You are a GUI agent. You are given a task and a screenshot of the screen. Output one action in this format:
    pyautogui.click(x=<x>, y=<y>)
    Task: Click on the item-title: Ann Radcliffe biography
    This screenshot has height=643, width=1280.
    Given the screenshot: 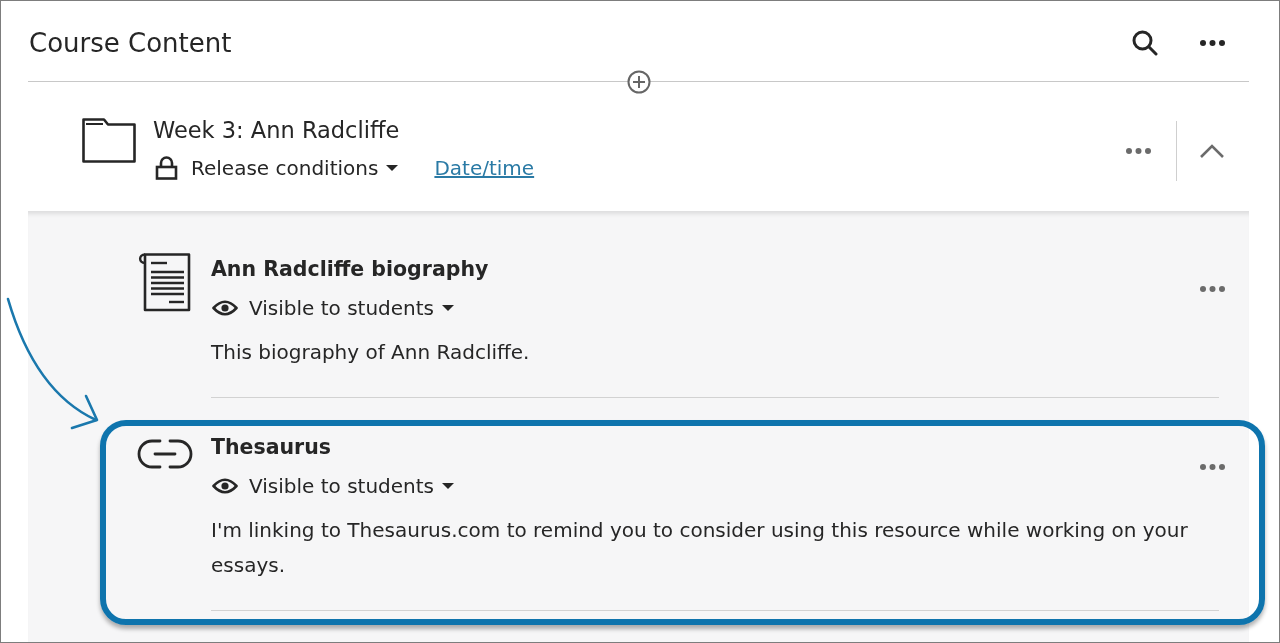 What is the action you would take?
    pyautogui.click(x=350, y=269)
    